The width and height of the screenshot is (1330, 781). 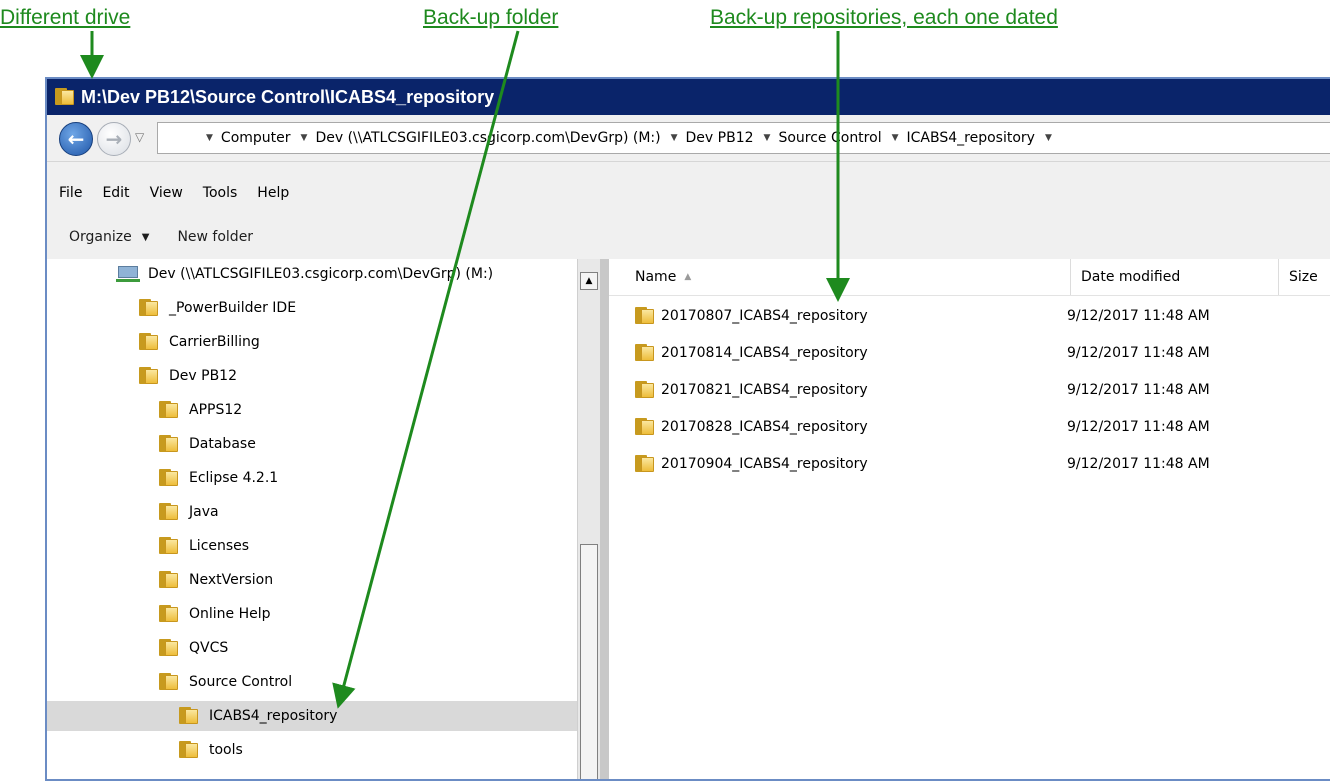 I want to click on back-button: ←, so click(x=76, y=139).